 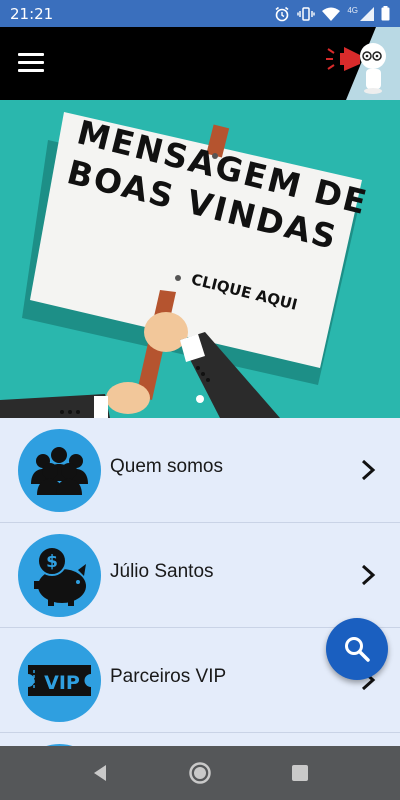 I want to click on app-bar, so click(x=200, y=63).